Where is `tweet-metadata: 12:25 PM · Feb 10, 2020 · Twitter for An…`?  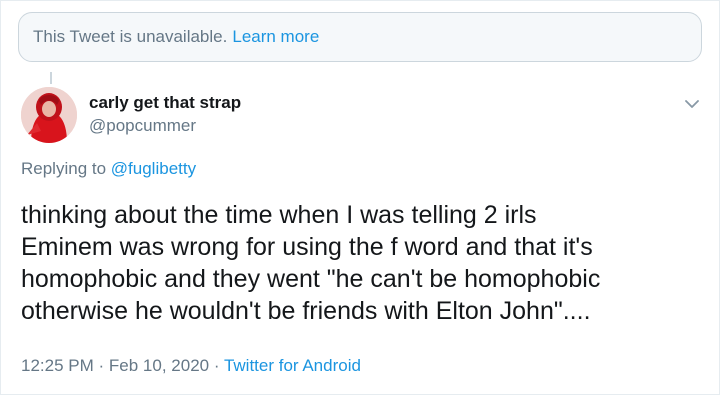 tweet-metadata: 12:25 PM · Feb 10, 2020 · Twitter for An… is located at coordinates (191, 366).